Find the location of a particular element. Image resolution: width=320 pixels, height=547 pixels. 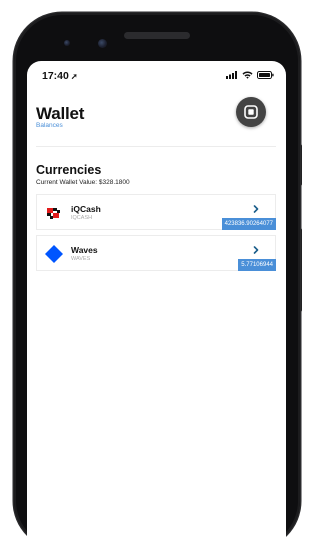

currencies-title: Currencies is located at coordinates (69, 170).